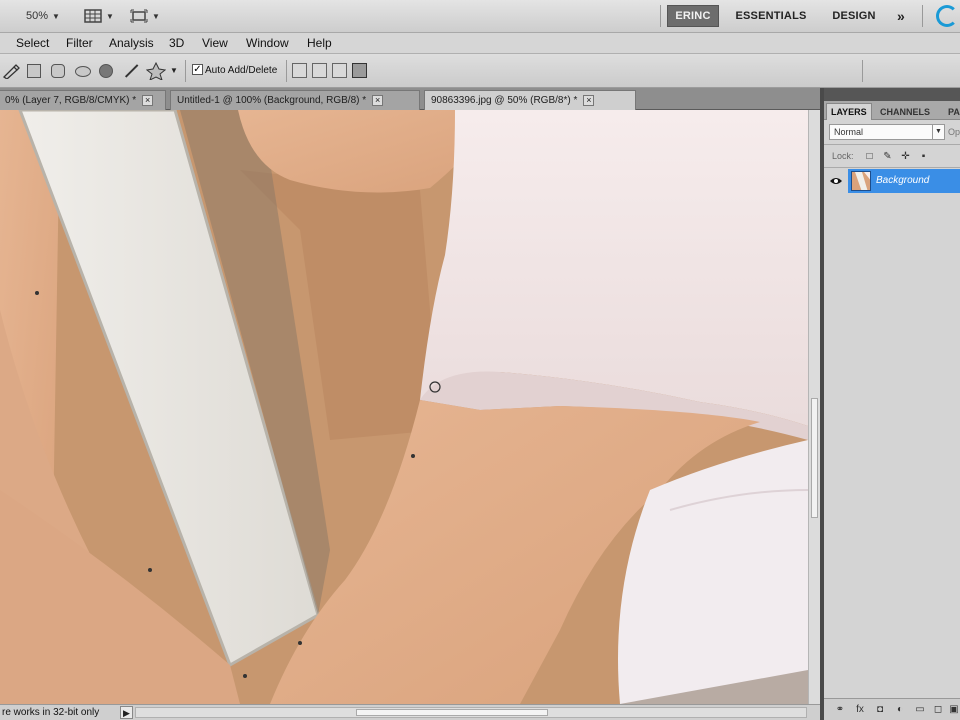  I want to click on tab-channels: CHANNELS, so click(905, 111).